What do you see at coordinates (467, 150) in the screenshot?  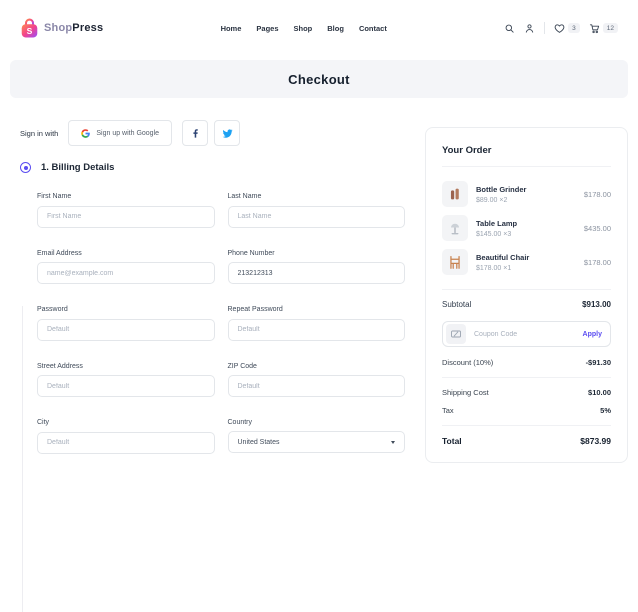 I see `order-summary-title: Your Order` at bounding box center [467, 150].